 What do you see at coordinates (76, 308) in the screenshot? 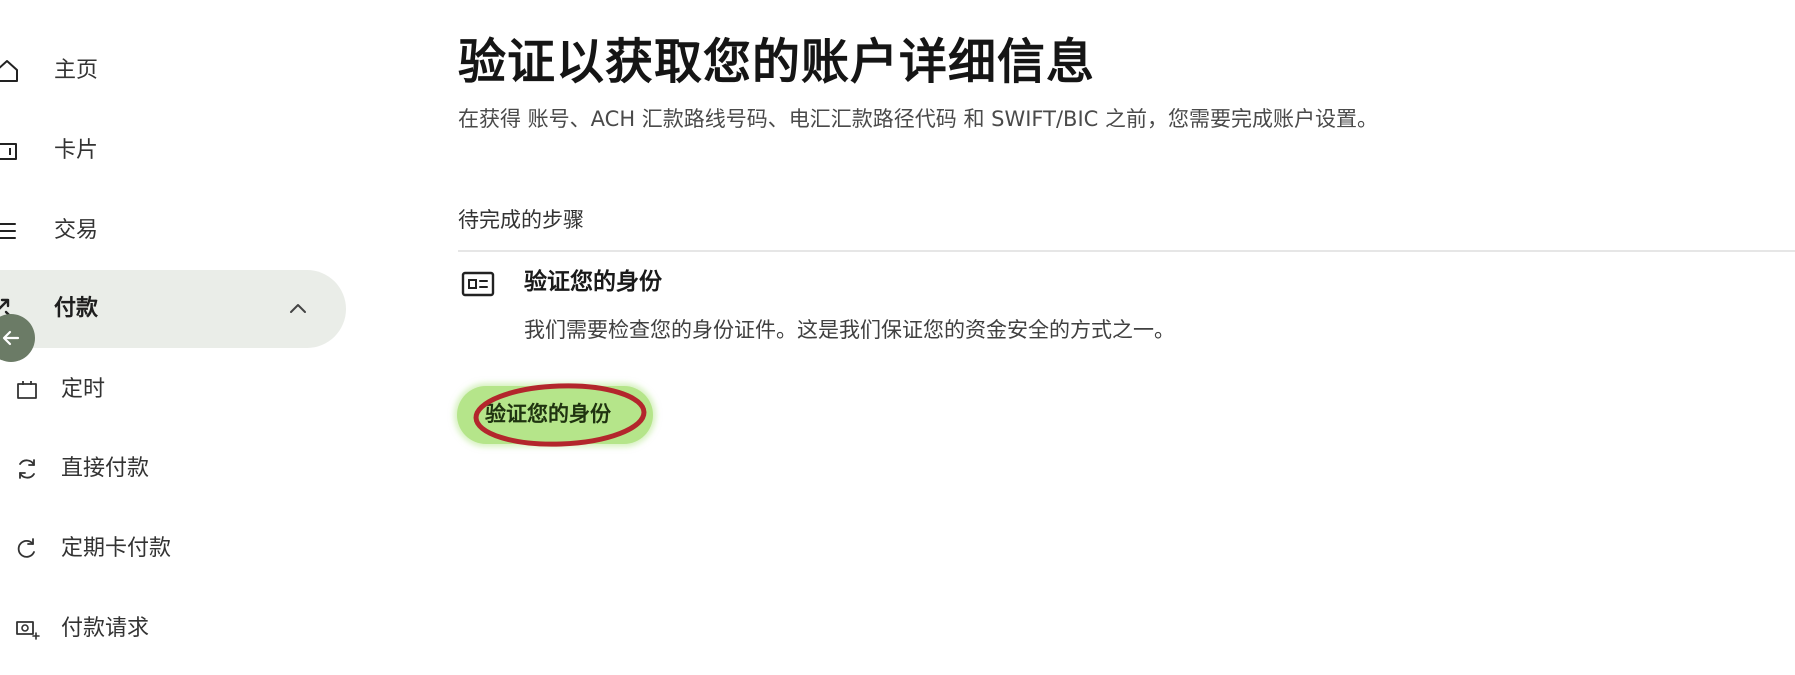
I see `sidebar-item-label: 付款` at bounding box center [76, 308].